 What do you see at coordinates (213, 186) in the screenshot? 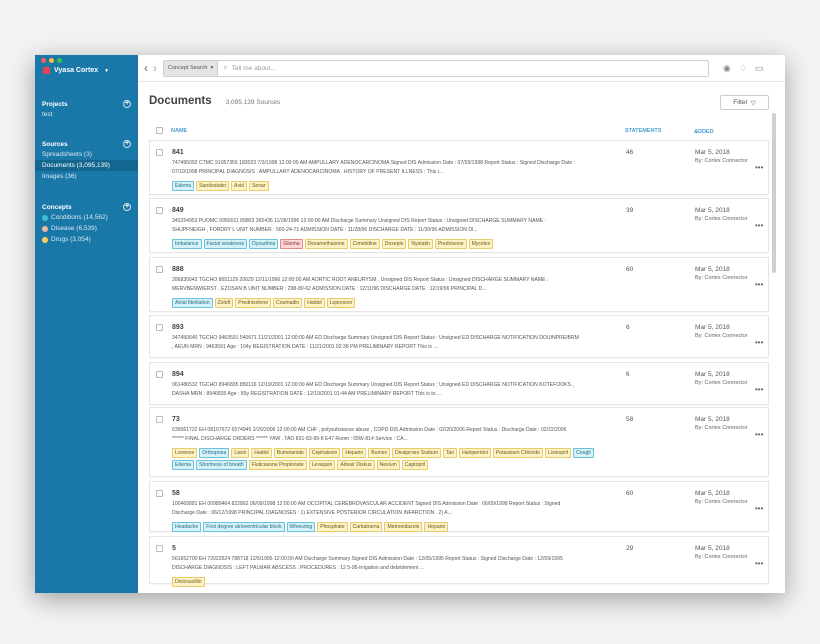
I see `concept-tag: Sandostatin` at bounding box center [213, 186].